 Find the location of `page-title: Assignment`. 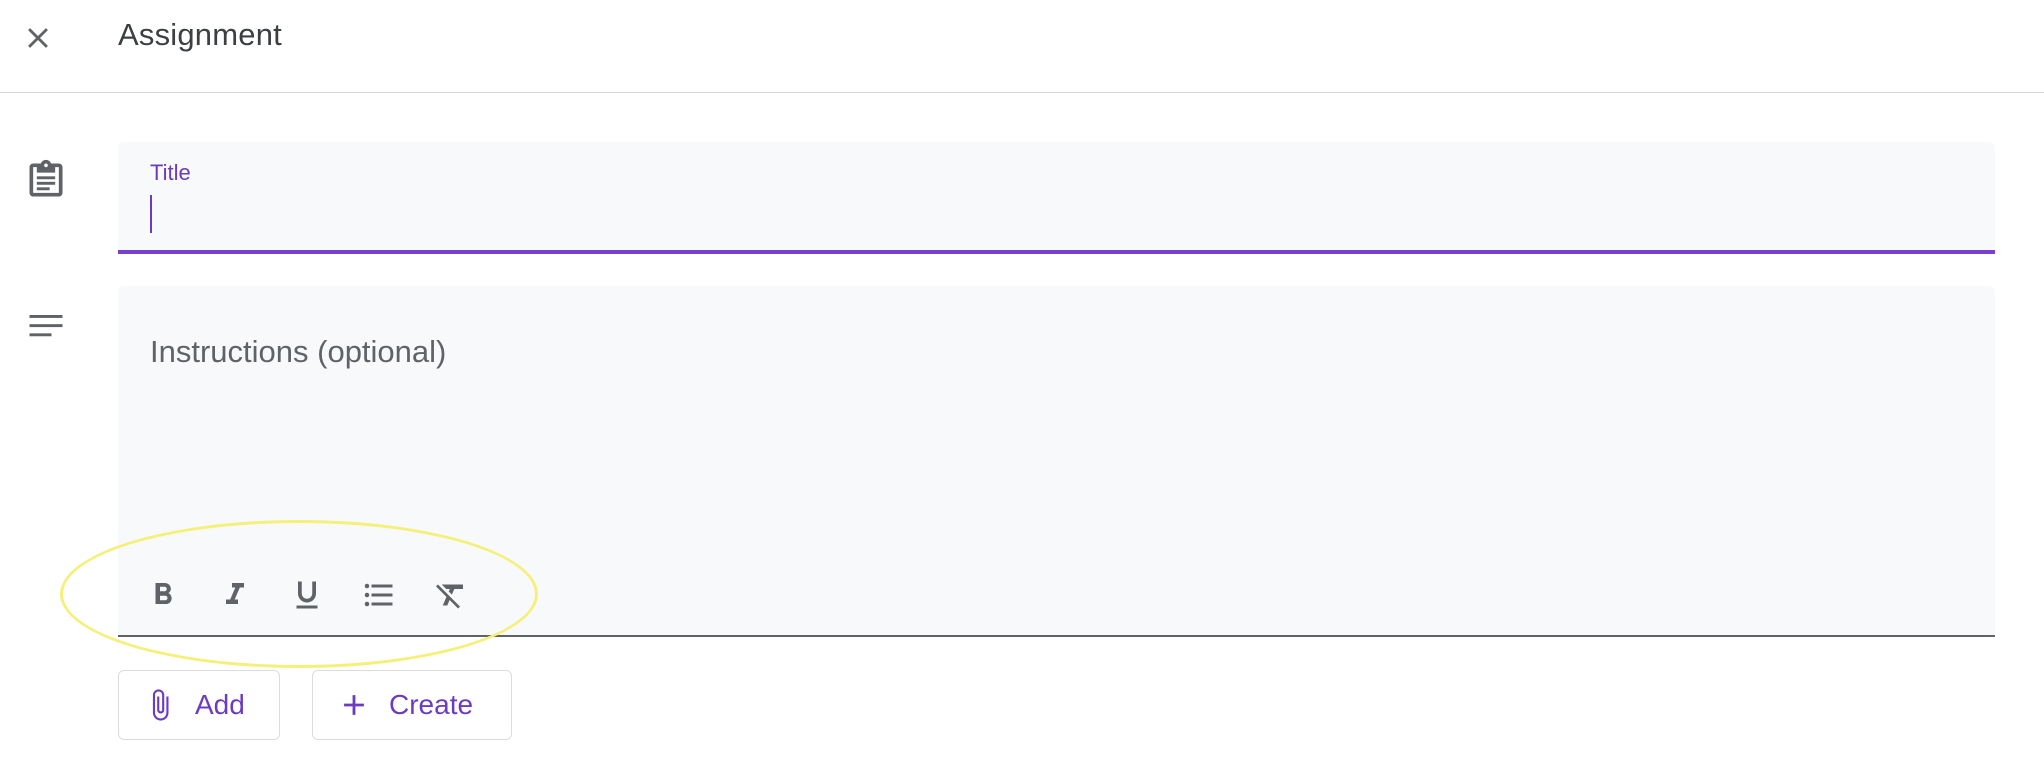

page-title: Assignment is located at coordinates (200, 34).